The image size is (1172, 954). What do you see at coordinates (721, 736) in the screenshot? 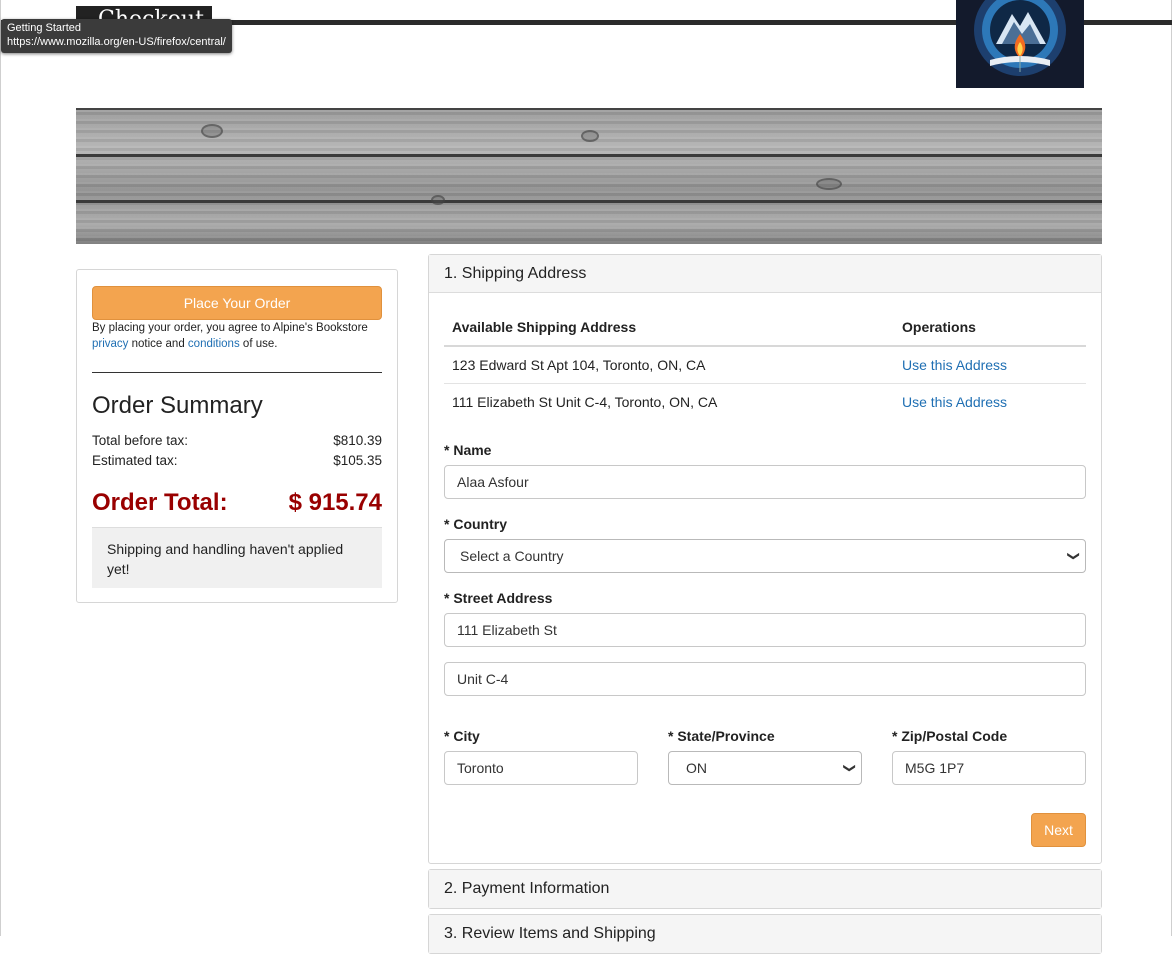
I see `state-label: * State/Province` at bounding box center [721, 736].